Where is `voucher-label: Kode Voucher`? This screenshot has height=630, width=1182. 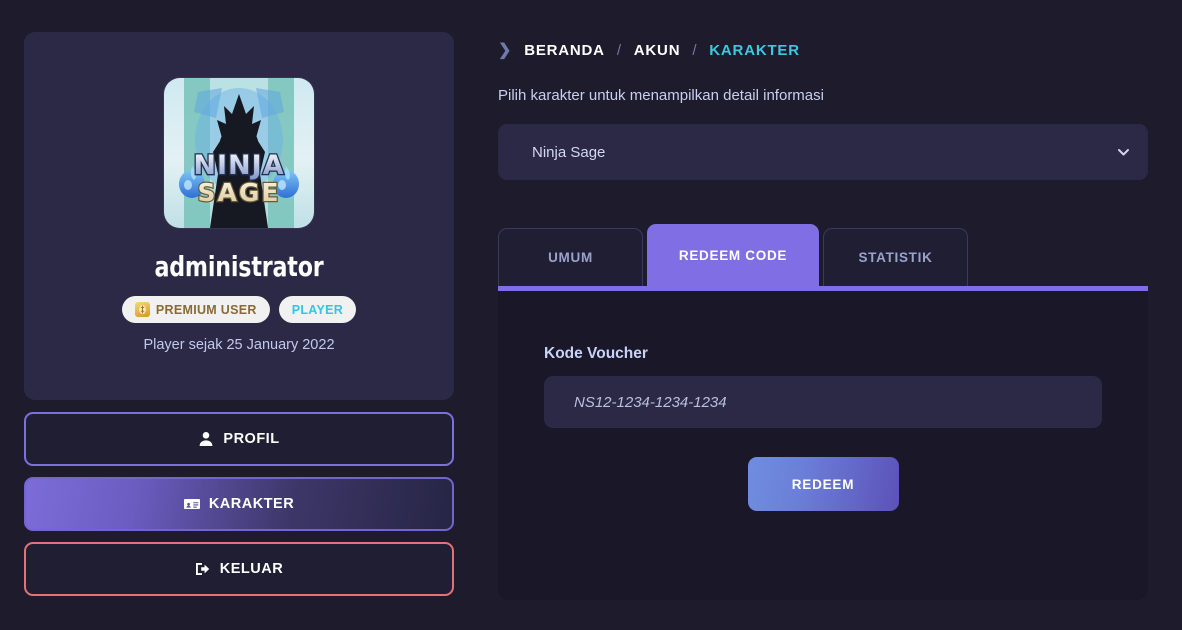 voucher-label: Kode Voucher is located at coordinates (596, 353).